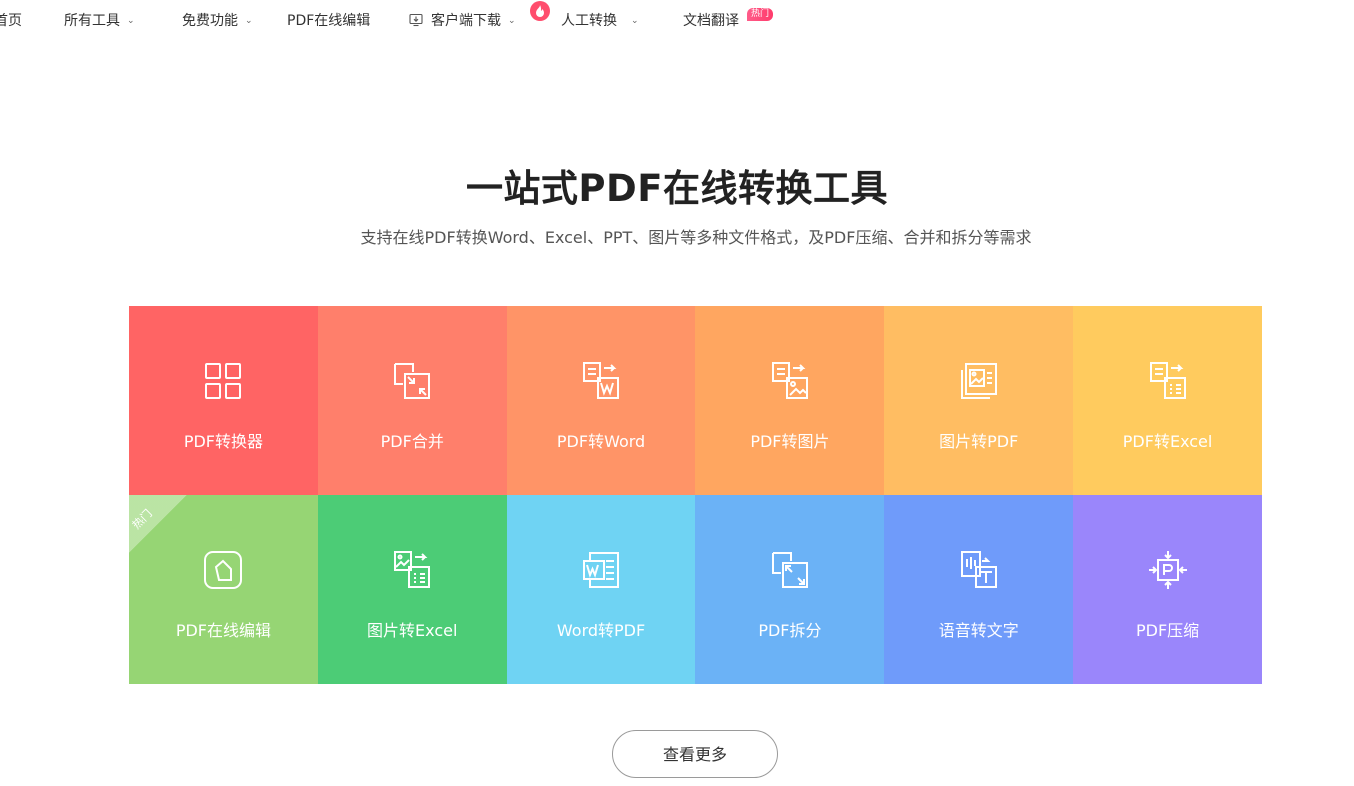 The height and width of the screenshot is (786, 1354). What do you see at coordinates (416, 20) in the screenshot?
I see `download-monitor-icon` at bounding box center [416, 20].